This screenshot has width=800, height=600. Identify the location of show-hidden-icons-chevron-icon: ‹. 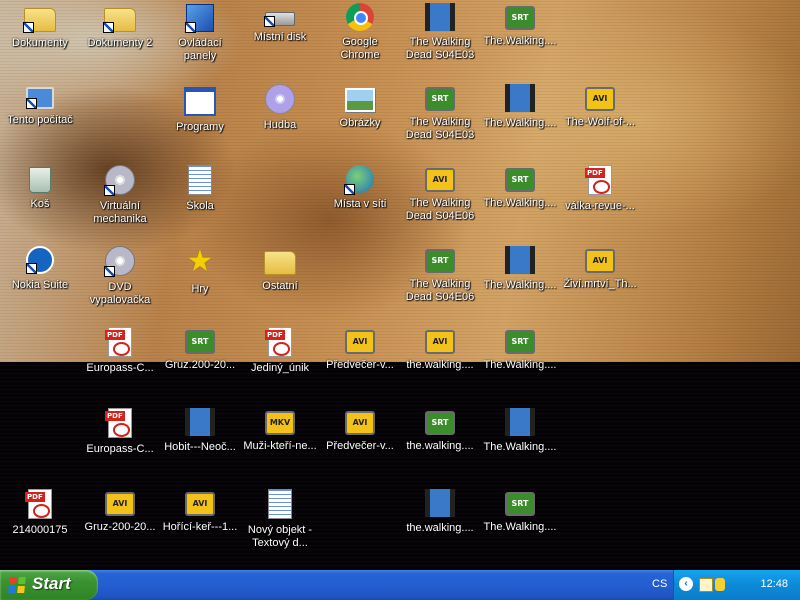
(686, 584).